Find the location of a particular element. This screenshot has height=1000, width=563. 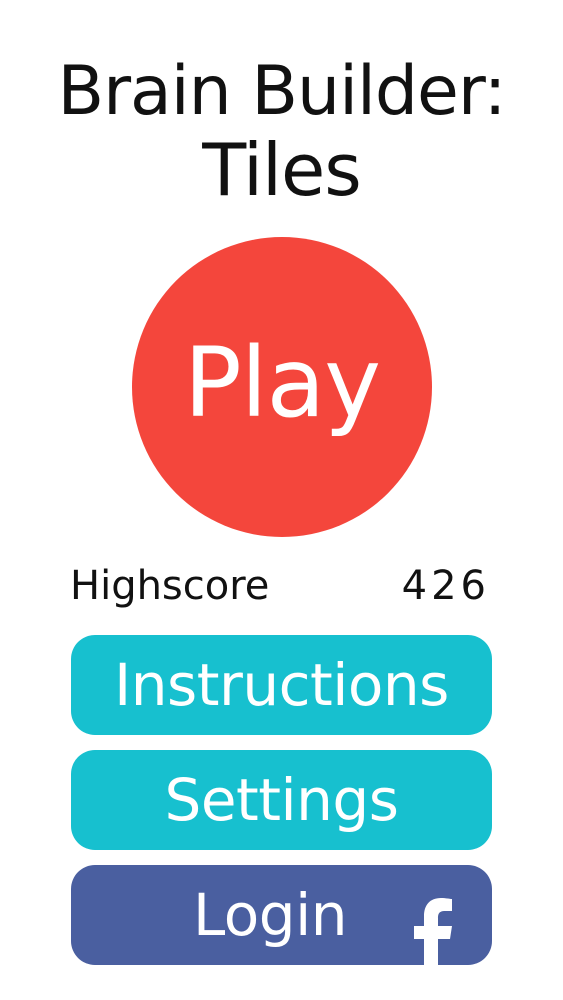

highscore-label: Highscore is located at coordinates (170, 586).